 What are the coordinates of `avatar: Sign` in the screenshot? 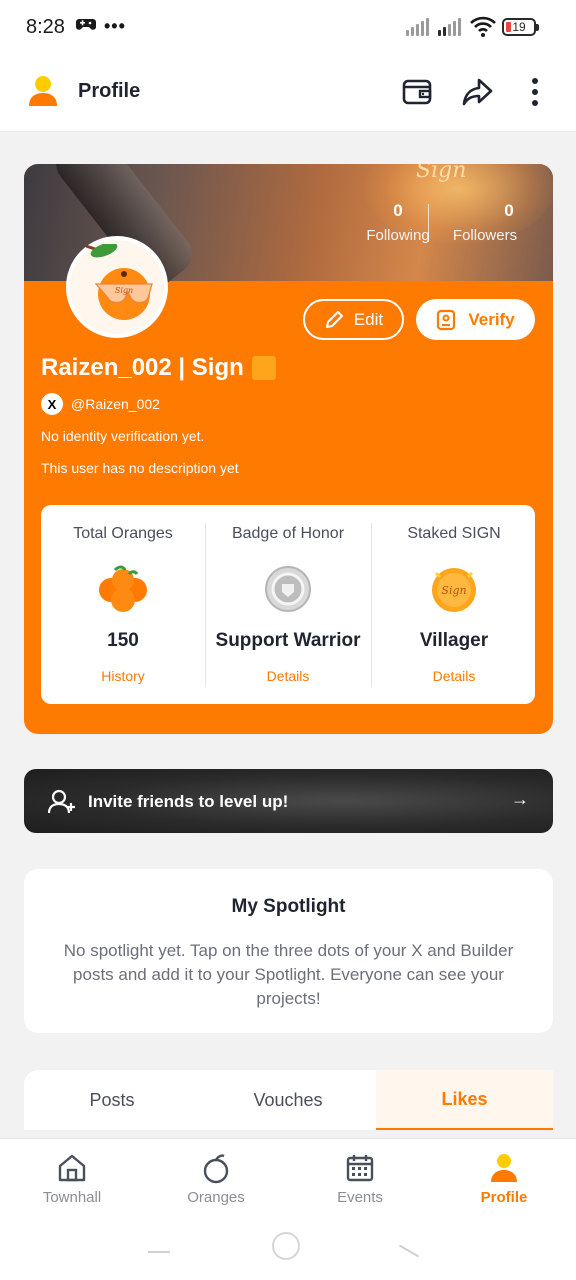 It's located at (117, 287).